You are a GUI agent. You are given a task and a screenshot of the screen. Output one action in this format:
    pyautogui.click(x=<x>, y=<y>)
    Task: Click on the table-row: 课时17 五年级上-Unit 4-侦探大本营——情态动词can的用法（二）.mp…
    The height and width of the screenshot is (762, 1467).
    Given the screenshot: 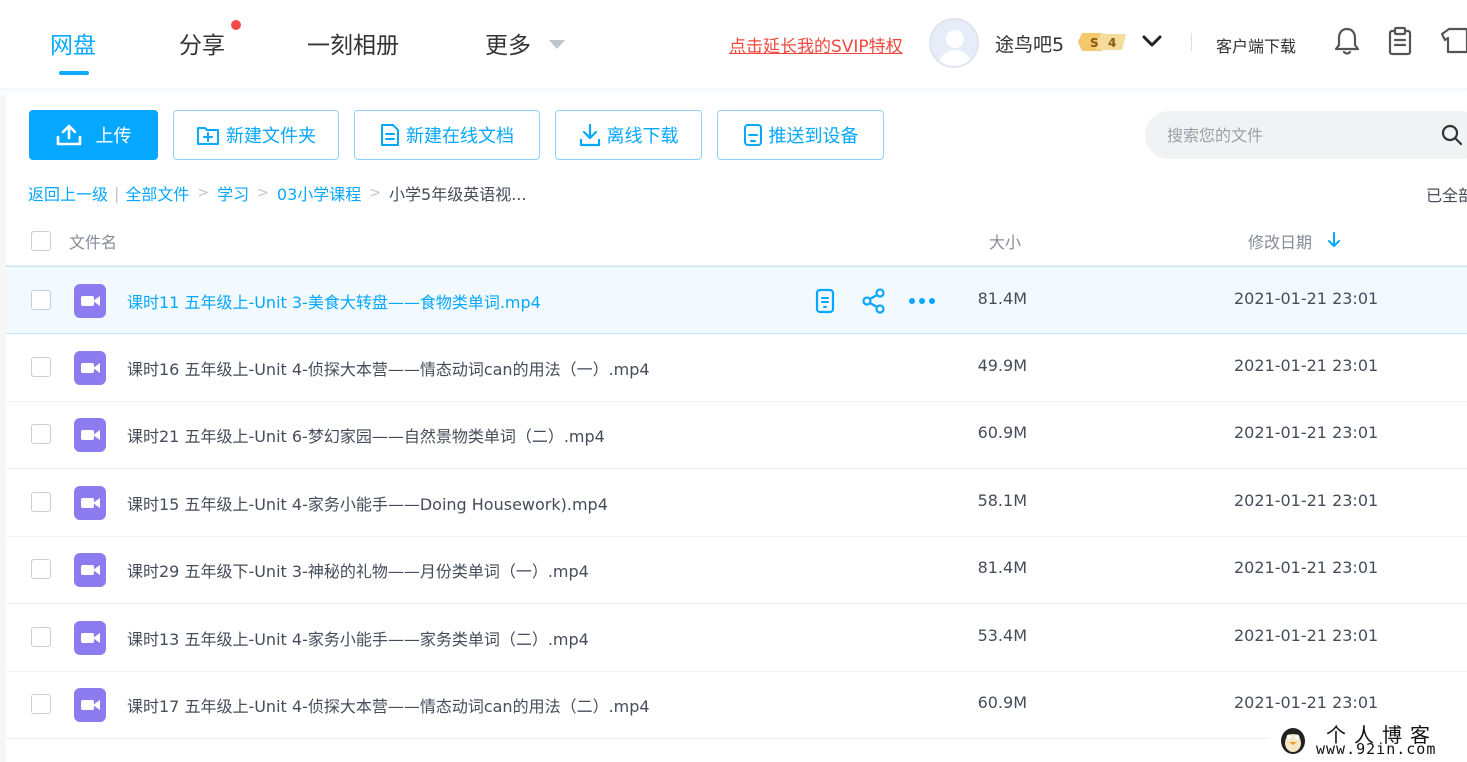 What is the action you would take?
    pyautogui.click(x=736, y=705)
    